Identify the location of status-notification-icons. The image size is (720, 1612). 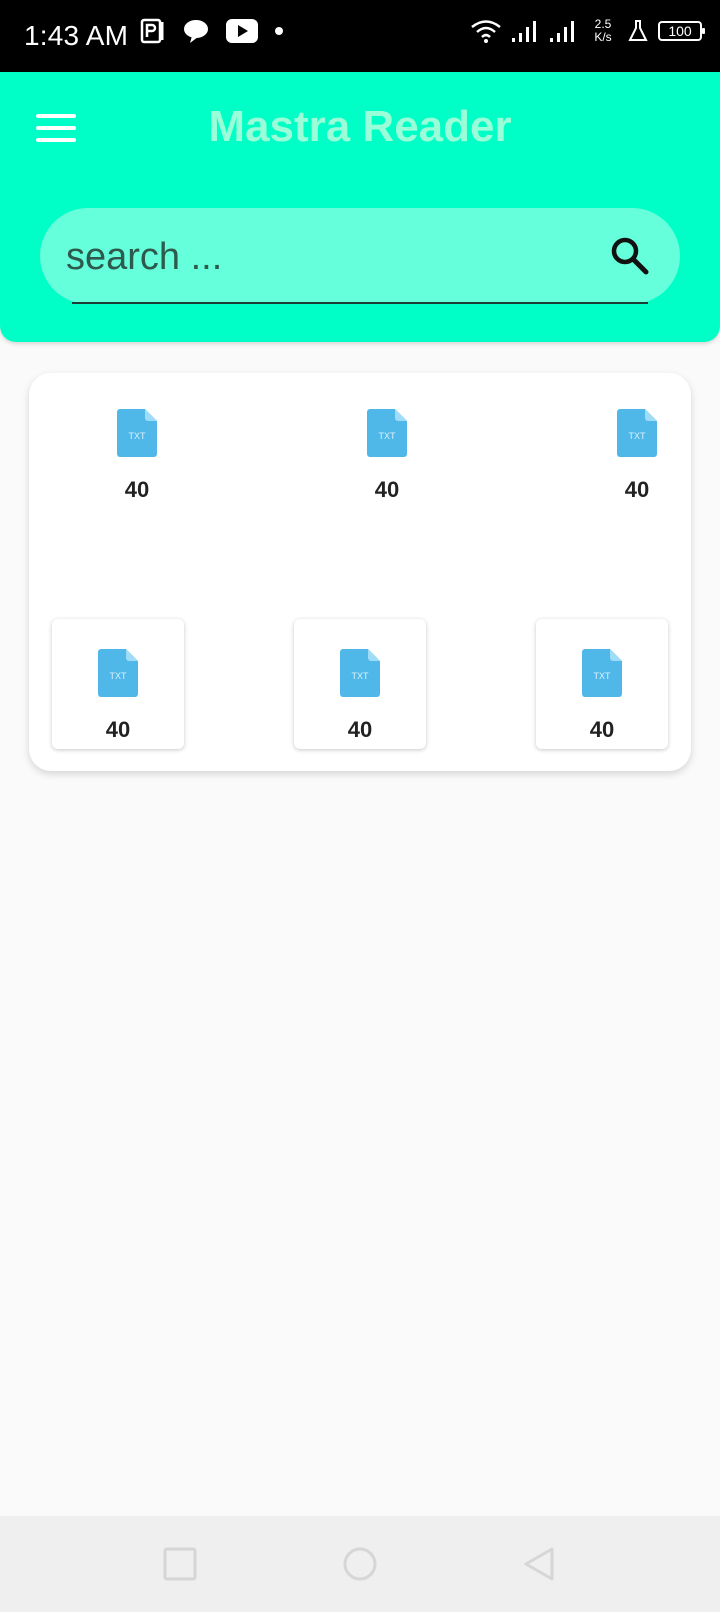
(212, 31).